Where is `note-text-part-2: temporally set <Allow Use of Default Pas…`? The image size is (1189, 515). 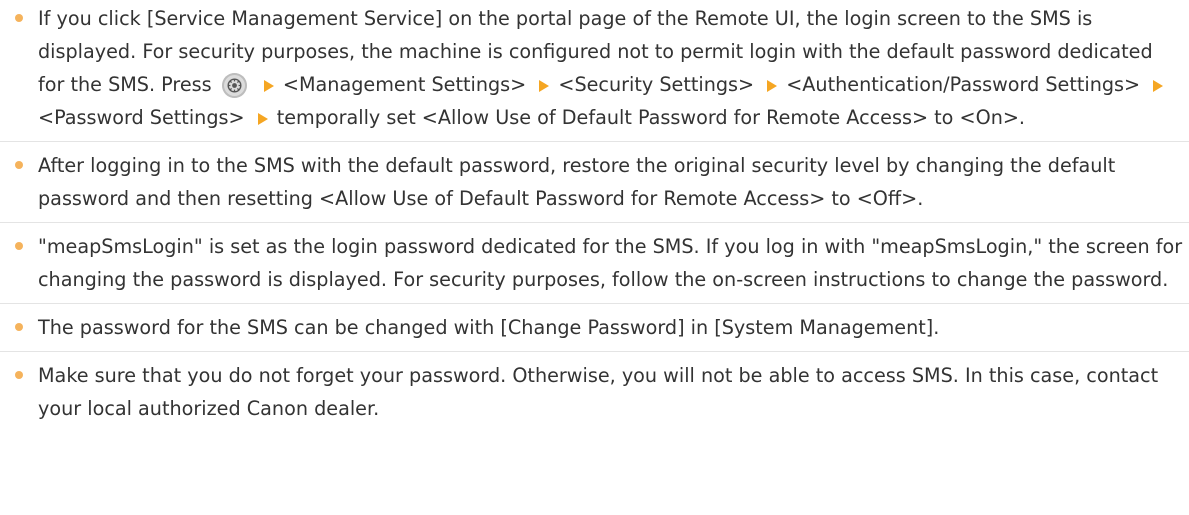
note-text-part-2: temporally set <Allow Use of Default Pas… is located at coordinates (651, 117).